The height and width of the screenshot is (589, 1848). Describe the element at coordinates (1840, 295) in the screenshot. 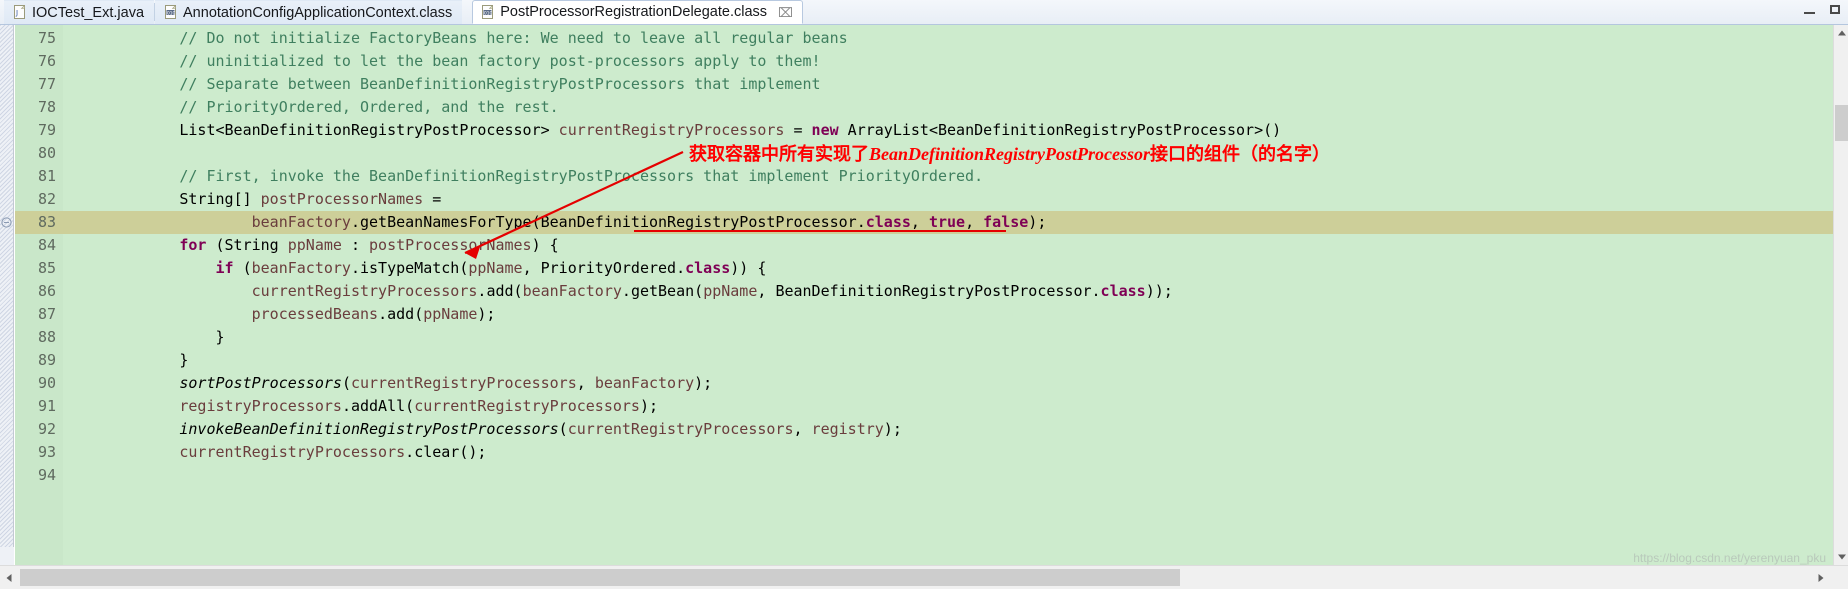

I see `vertical-scrollbar` at that location.